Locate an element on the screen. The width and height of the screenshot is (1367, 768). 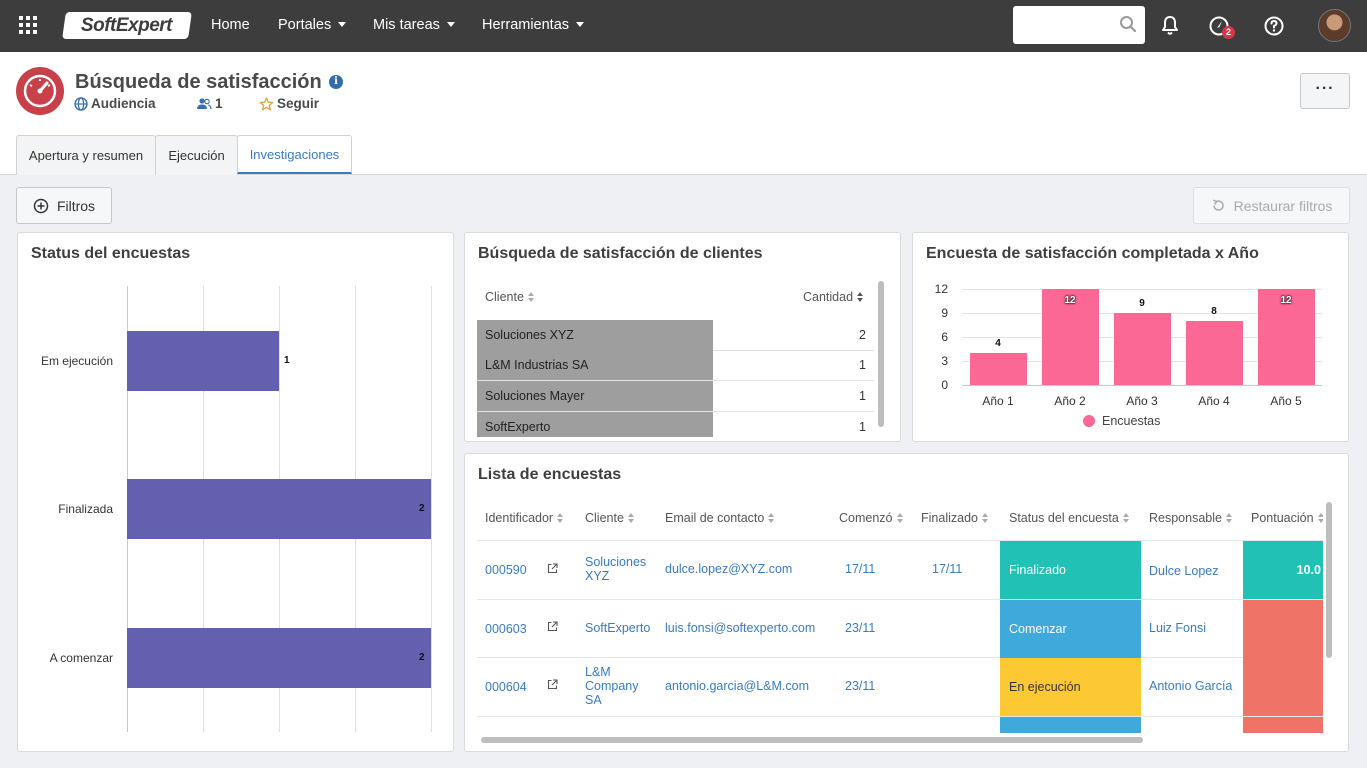
follow-button: Seguir is located at coordinates (289, 103).